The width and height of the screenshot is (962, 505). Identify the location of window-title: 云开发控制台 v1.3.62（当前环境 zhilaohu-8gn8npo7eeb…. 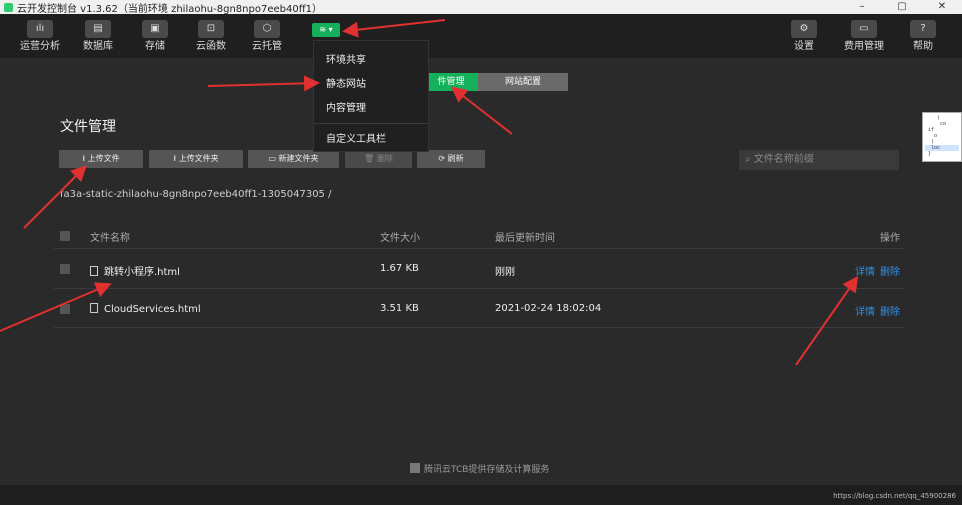
(169, 9).